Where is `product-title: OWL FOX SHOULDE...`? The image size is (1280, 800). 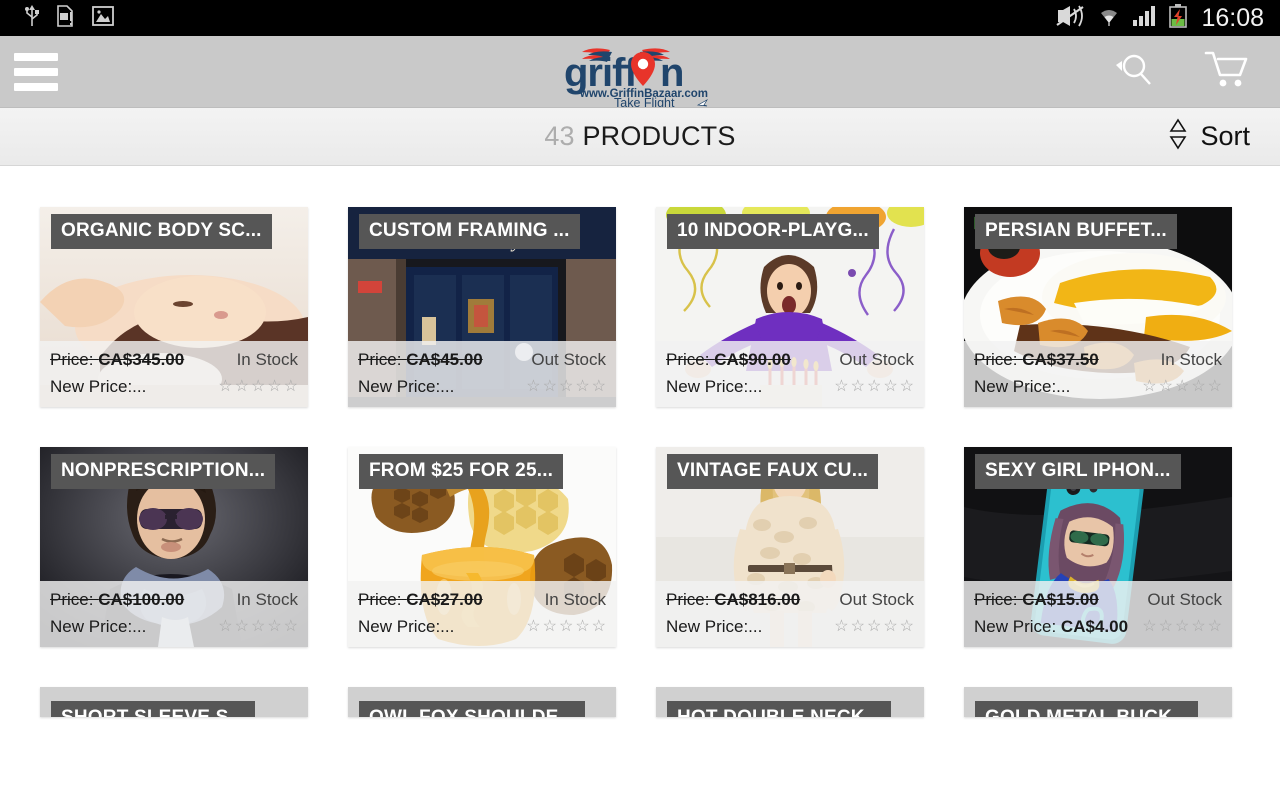
product-title: OWL FOX SHOULDE... is located at coordinates (472, 709).